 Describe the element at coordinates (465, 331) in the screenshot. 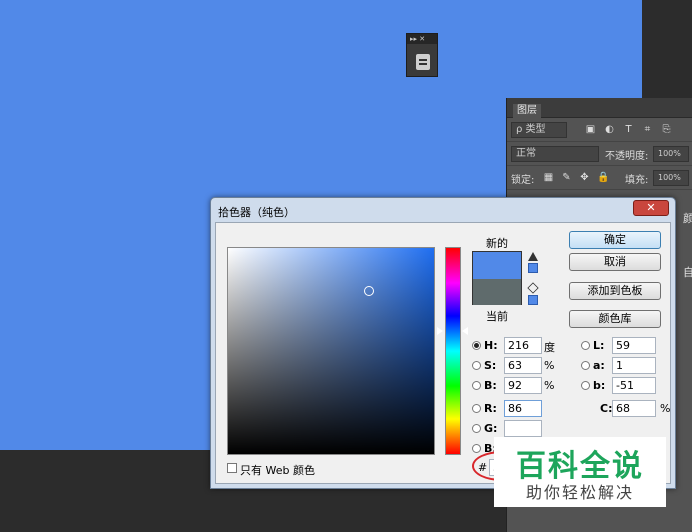

I see `hue-slider-handle-right` at that location.